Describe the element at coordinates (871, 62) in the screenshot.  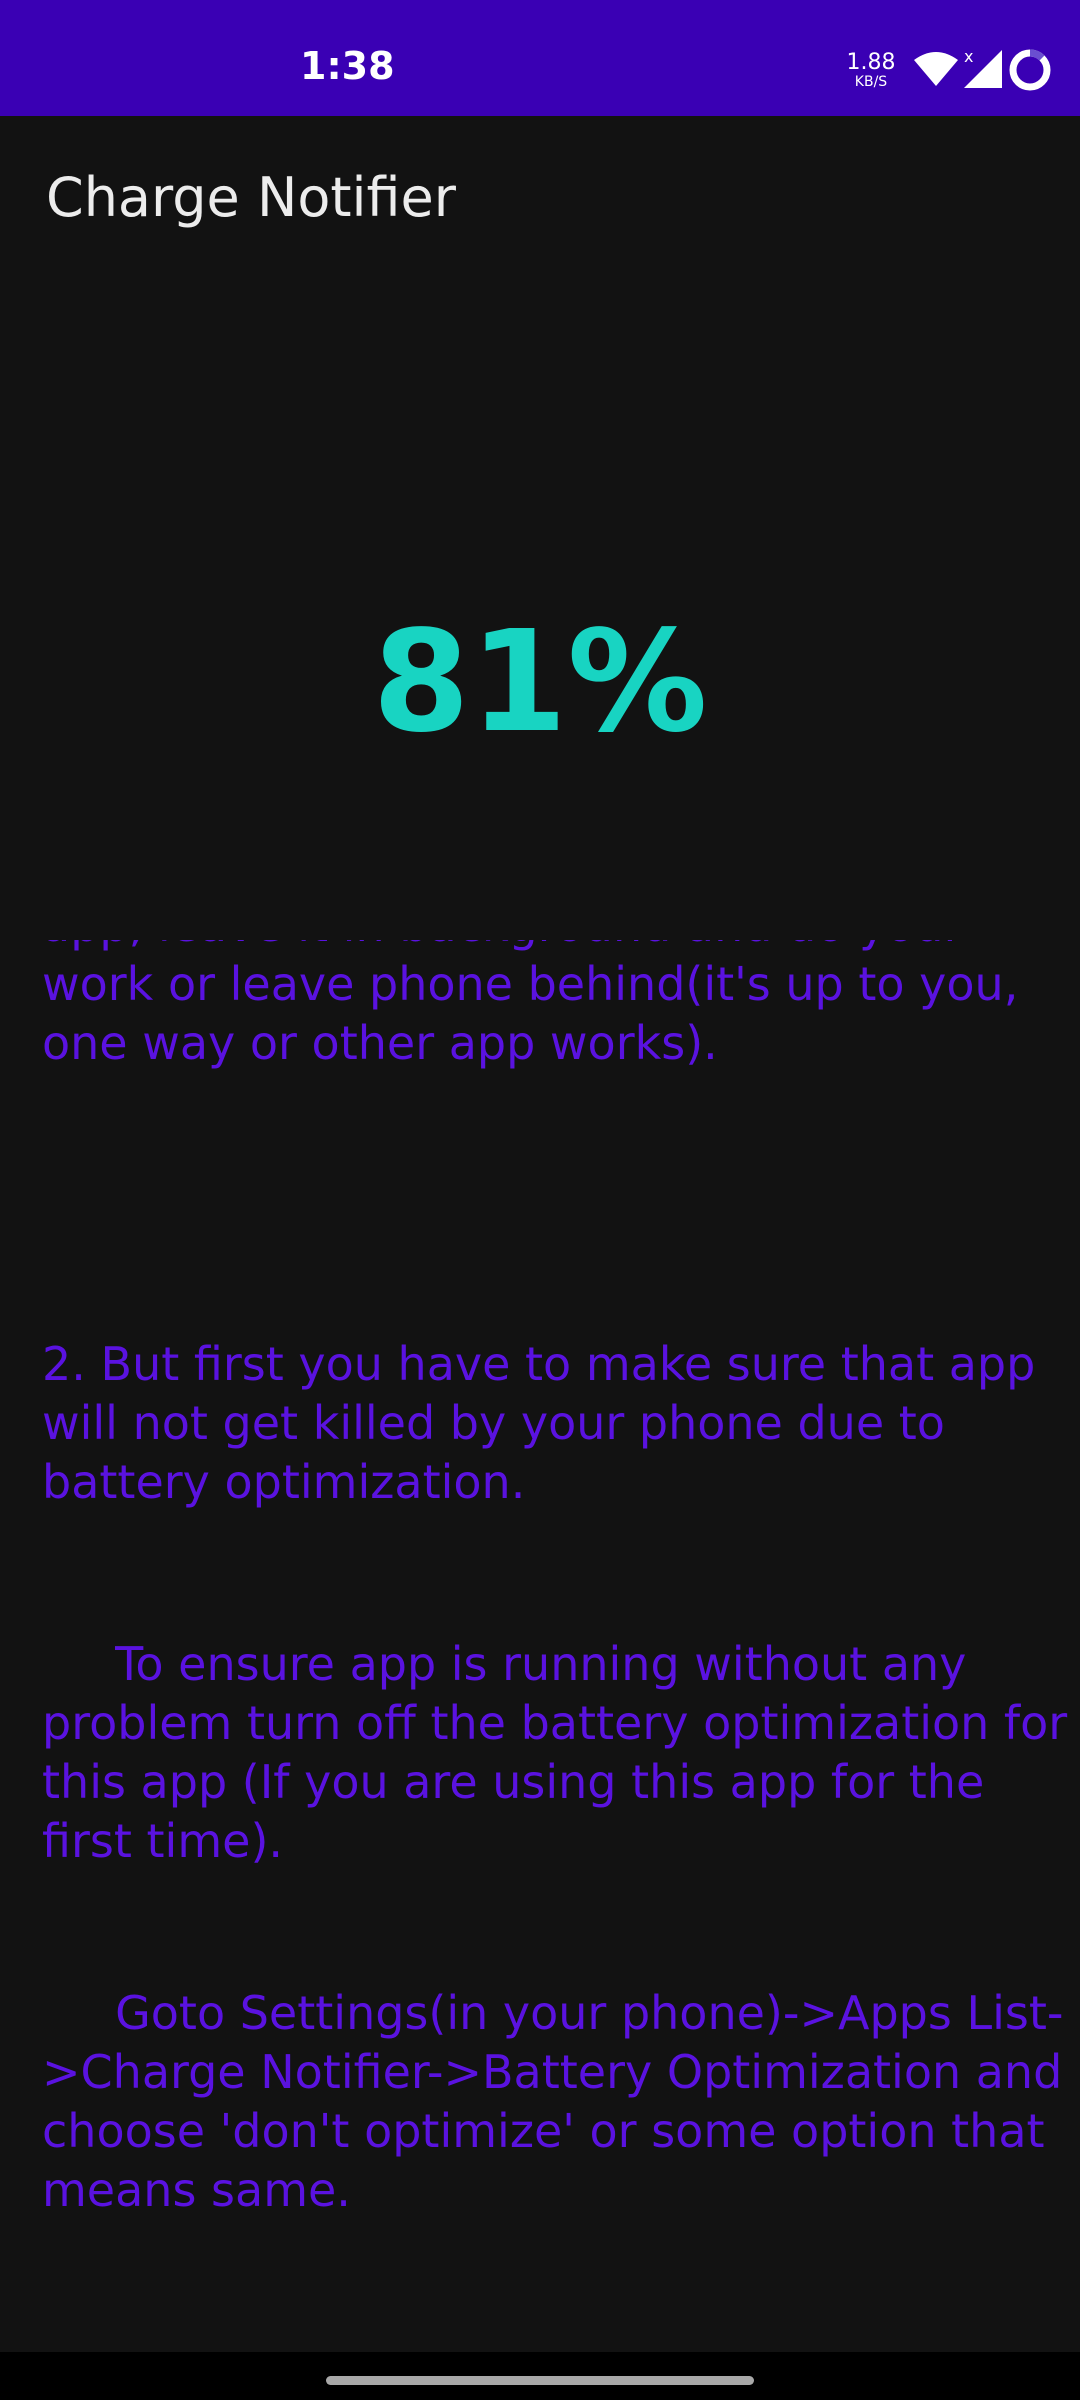
I see `network-speed-value: 1.88` at that location.